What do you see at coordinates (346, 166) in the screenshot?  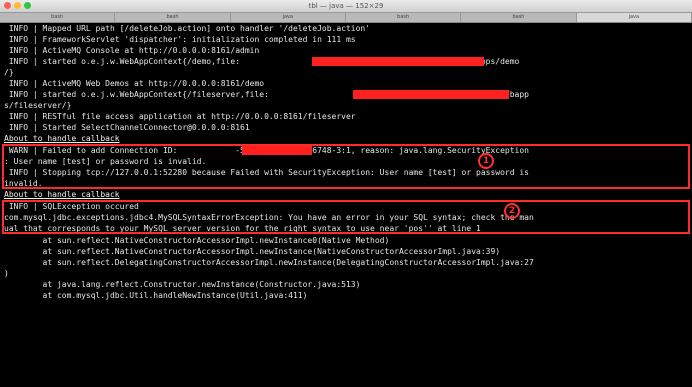 I see `highlight-box-security-exception` at bounding box center [346, 166].